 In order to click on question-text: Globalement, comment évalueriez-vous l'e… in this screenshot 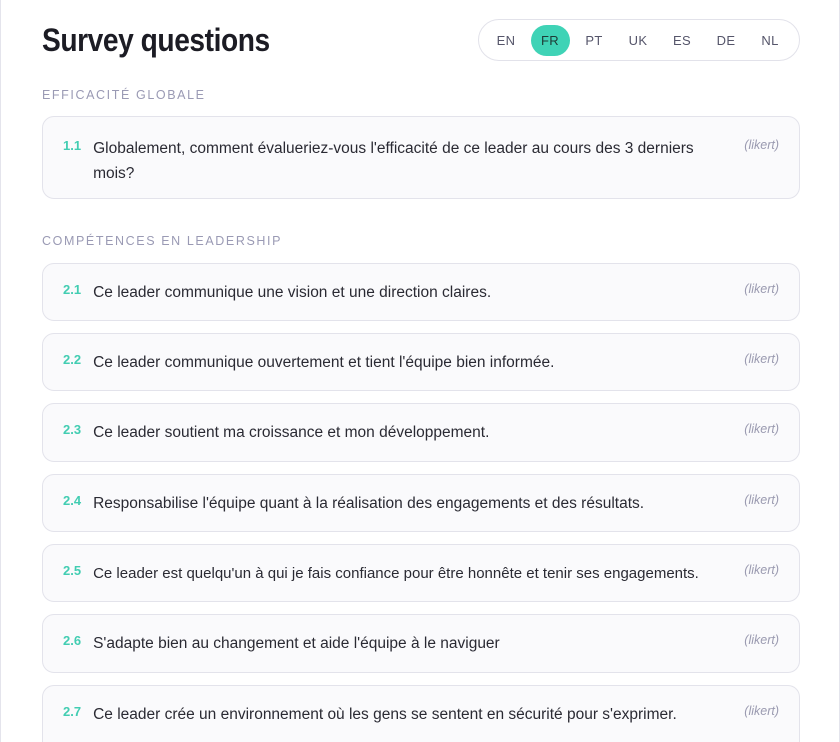, I will do `click(393, 161)`.